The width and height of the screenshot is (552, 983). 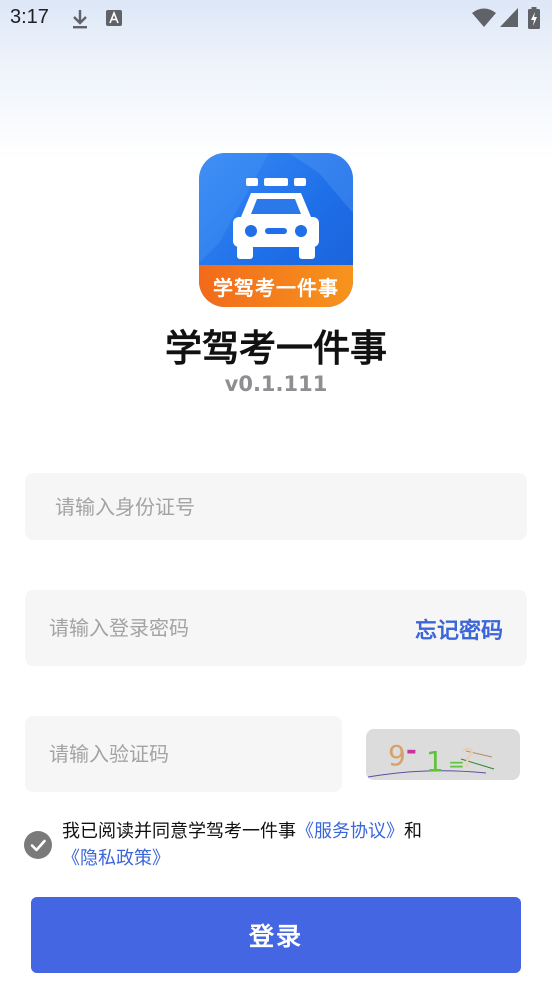 What do you see at coordinates (534, 20) in the screenshot?
I see `battery-charging-icon` at bounding box center [534, 20].